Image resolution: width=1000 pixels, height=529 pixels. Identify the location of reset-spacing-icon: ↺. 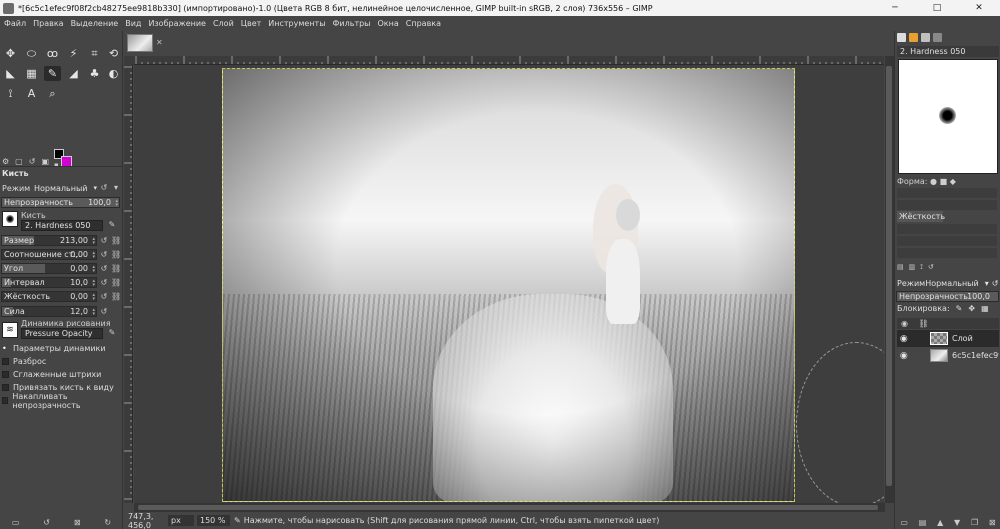
(104, 283).